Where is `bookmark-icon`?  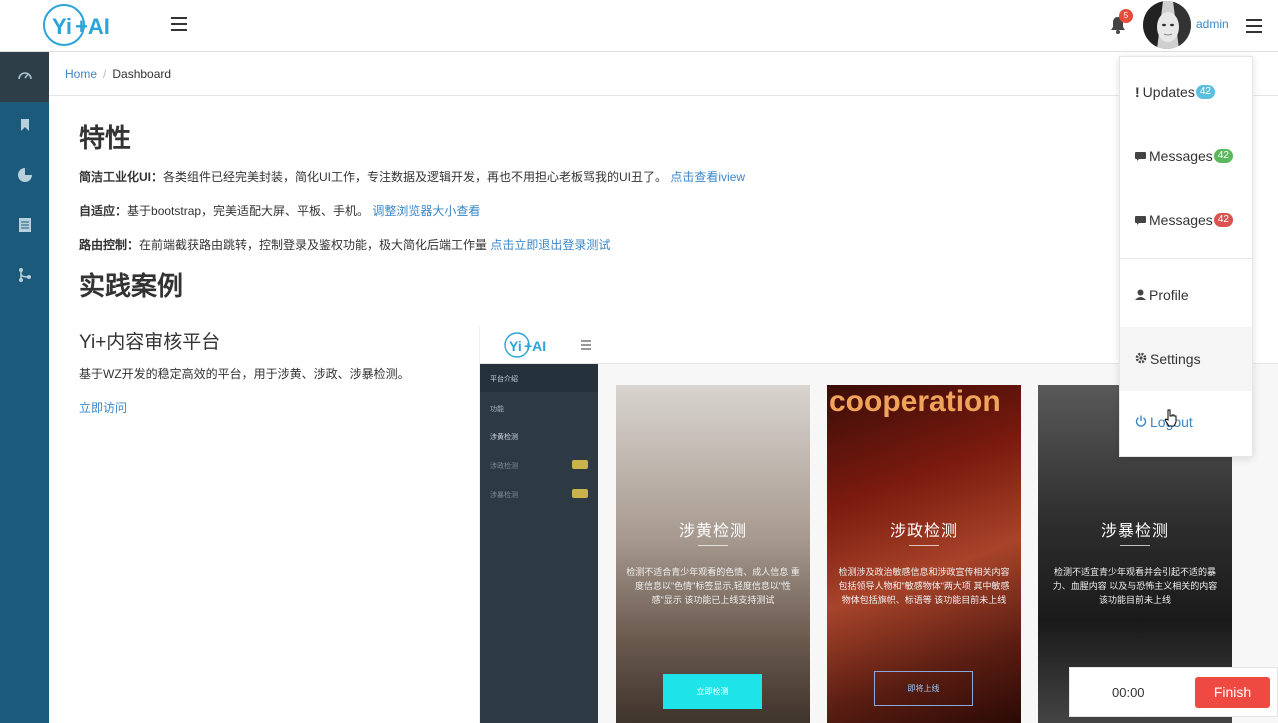 bookmark-icon is located at coordinates (25, 127).